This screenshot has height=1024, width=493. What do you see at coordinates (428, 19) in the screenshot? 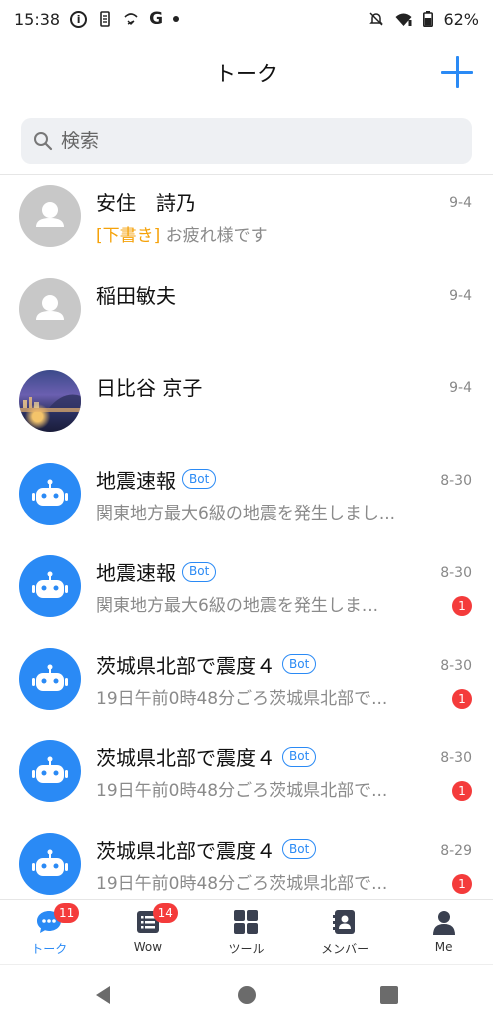
I see `battery-icon` at bounding box center [428, 19].